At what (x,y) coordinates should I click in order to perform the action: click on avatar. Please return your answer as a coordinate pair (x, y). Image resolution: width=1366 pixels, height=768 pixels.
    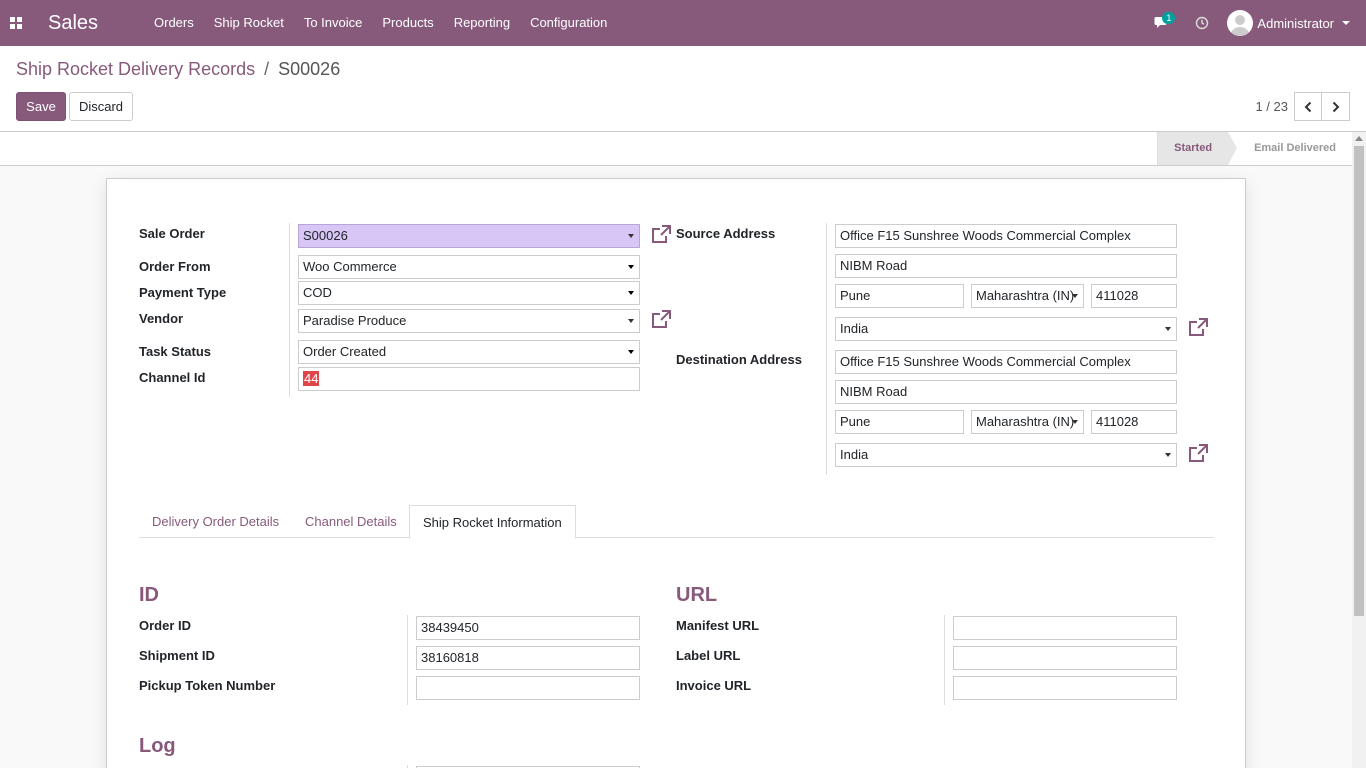
    Looking at the image, I should click on (1240, 23).